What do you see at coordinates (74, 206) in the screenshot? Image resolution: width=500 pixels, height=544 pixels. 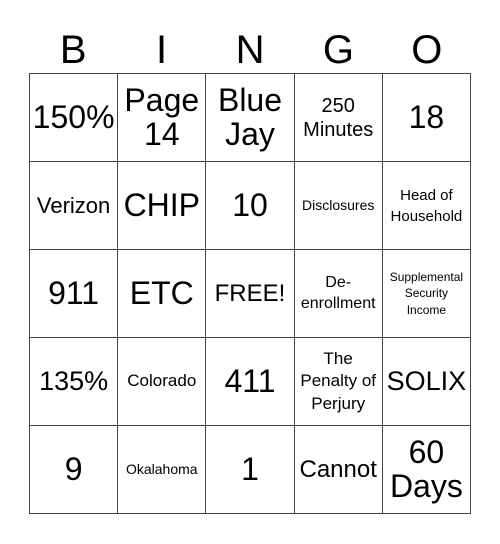 I see `bingo-cell: Verizon` at bounding box center [74, 206].